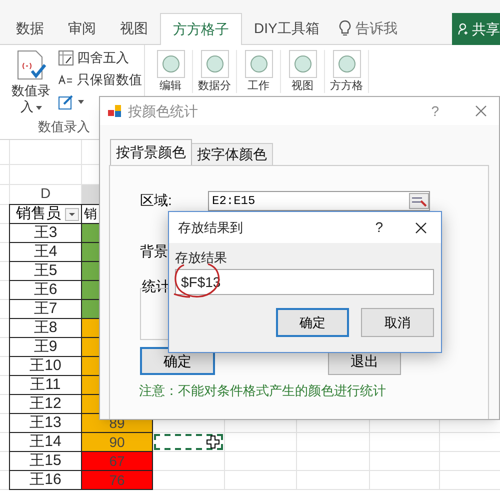 Image resolution: width=500 pixels, height=500 pixels. Describe the element at coordinates (134, 28) in the screenshot. I see `ribbon-tab: 视图` at that location.